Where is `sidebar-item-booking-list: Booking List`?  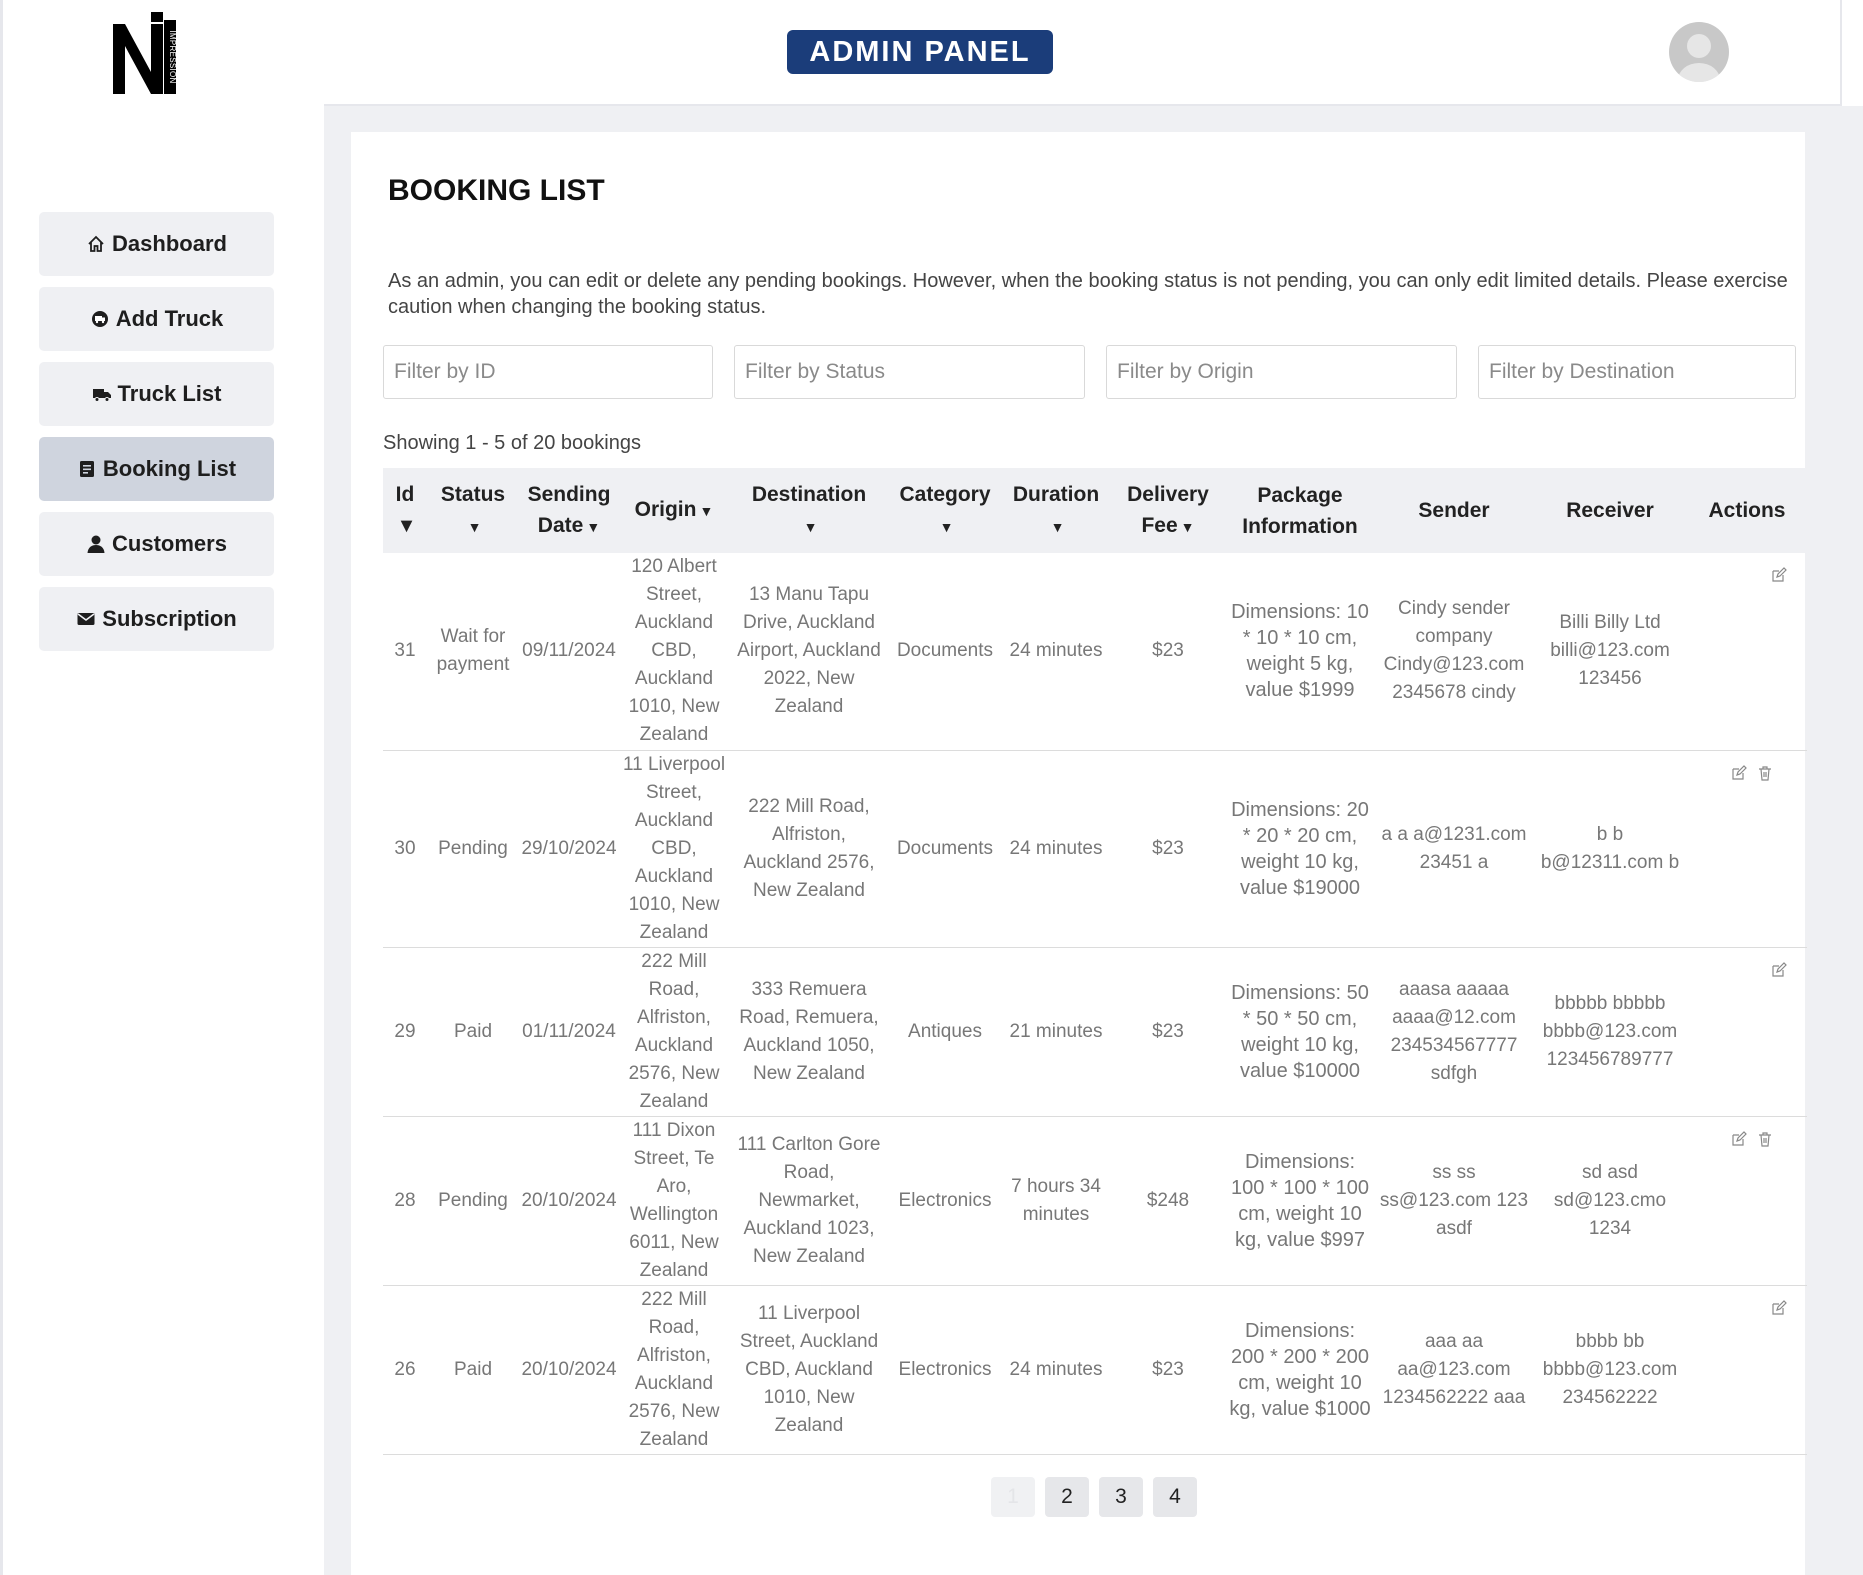 sidebar-item-booking-list: Booking List is located at coordinates (156, 469).